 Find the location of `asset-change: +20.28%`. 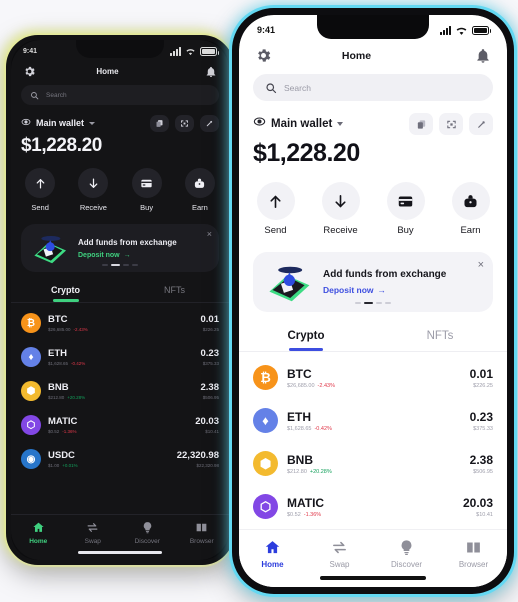

asset-change: +20.28% is located at coordinates (320, 471).